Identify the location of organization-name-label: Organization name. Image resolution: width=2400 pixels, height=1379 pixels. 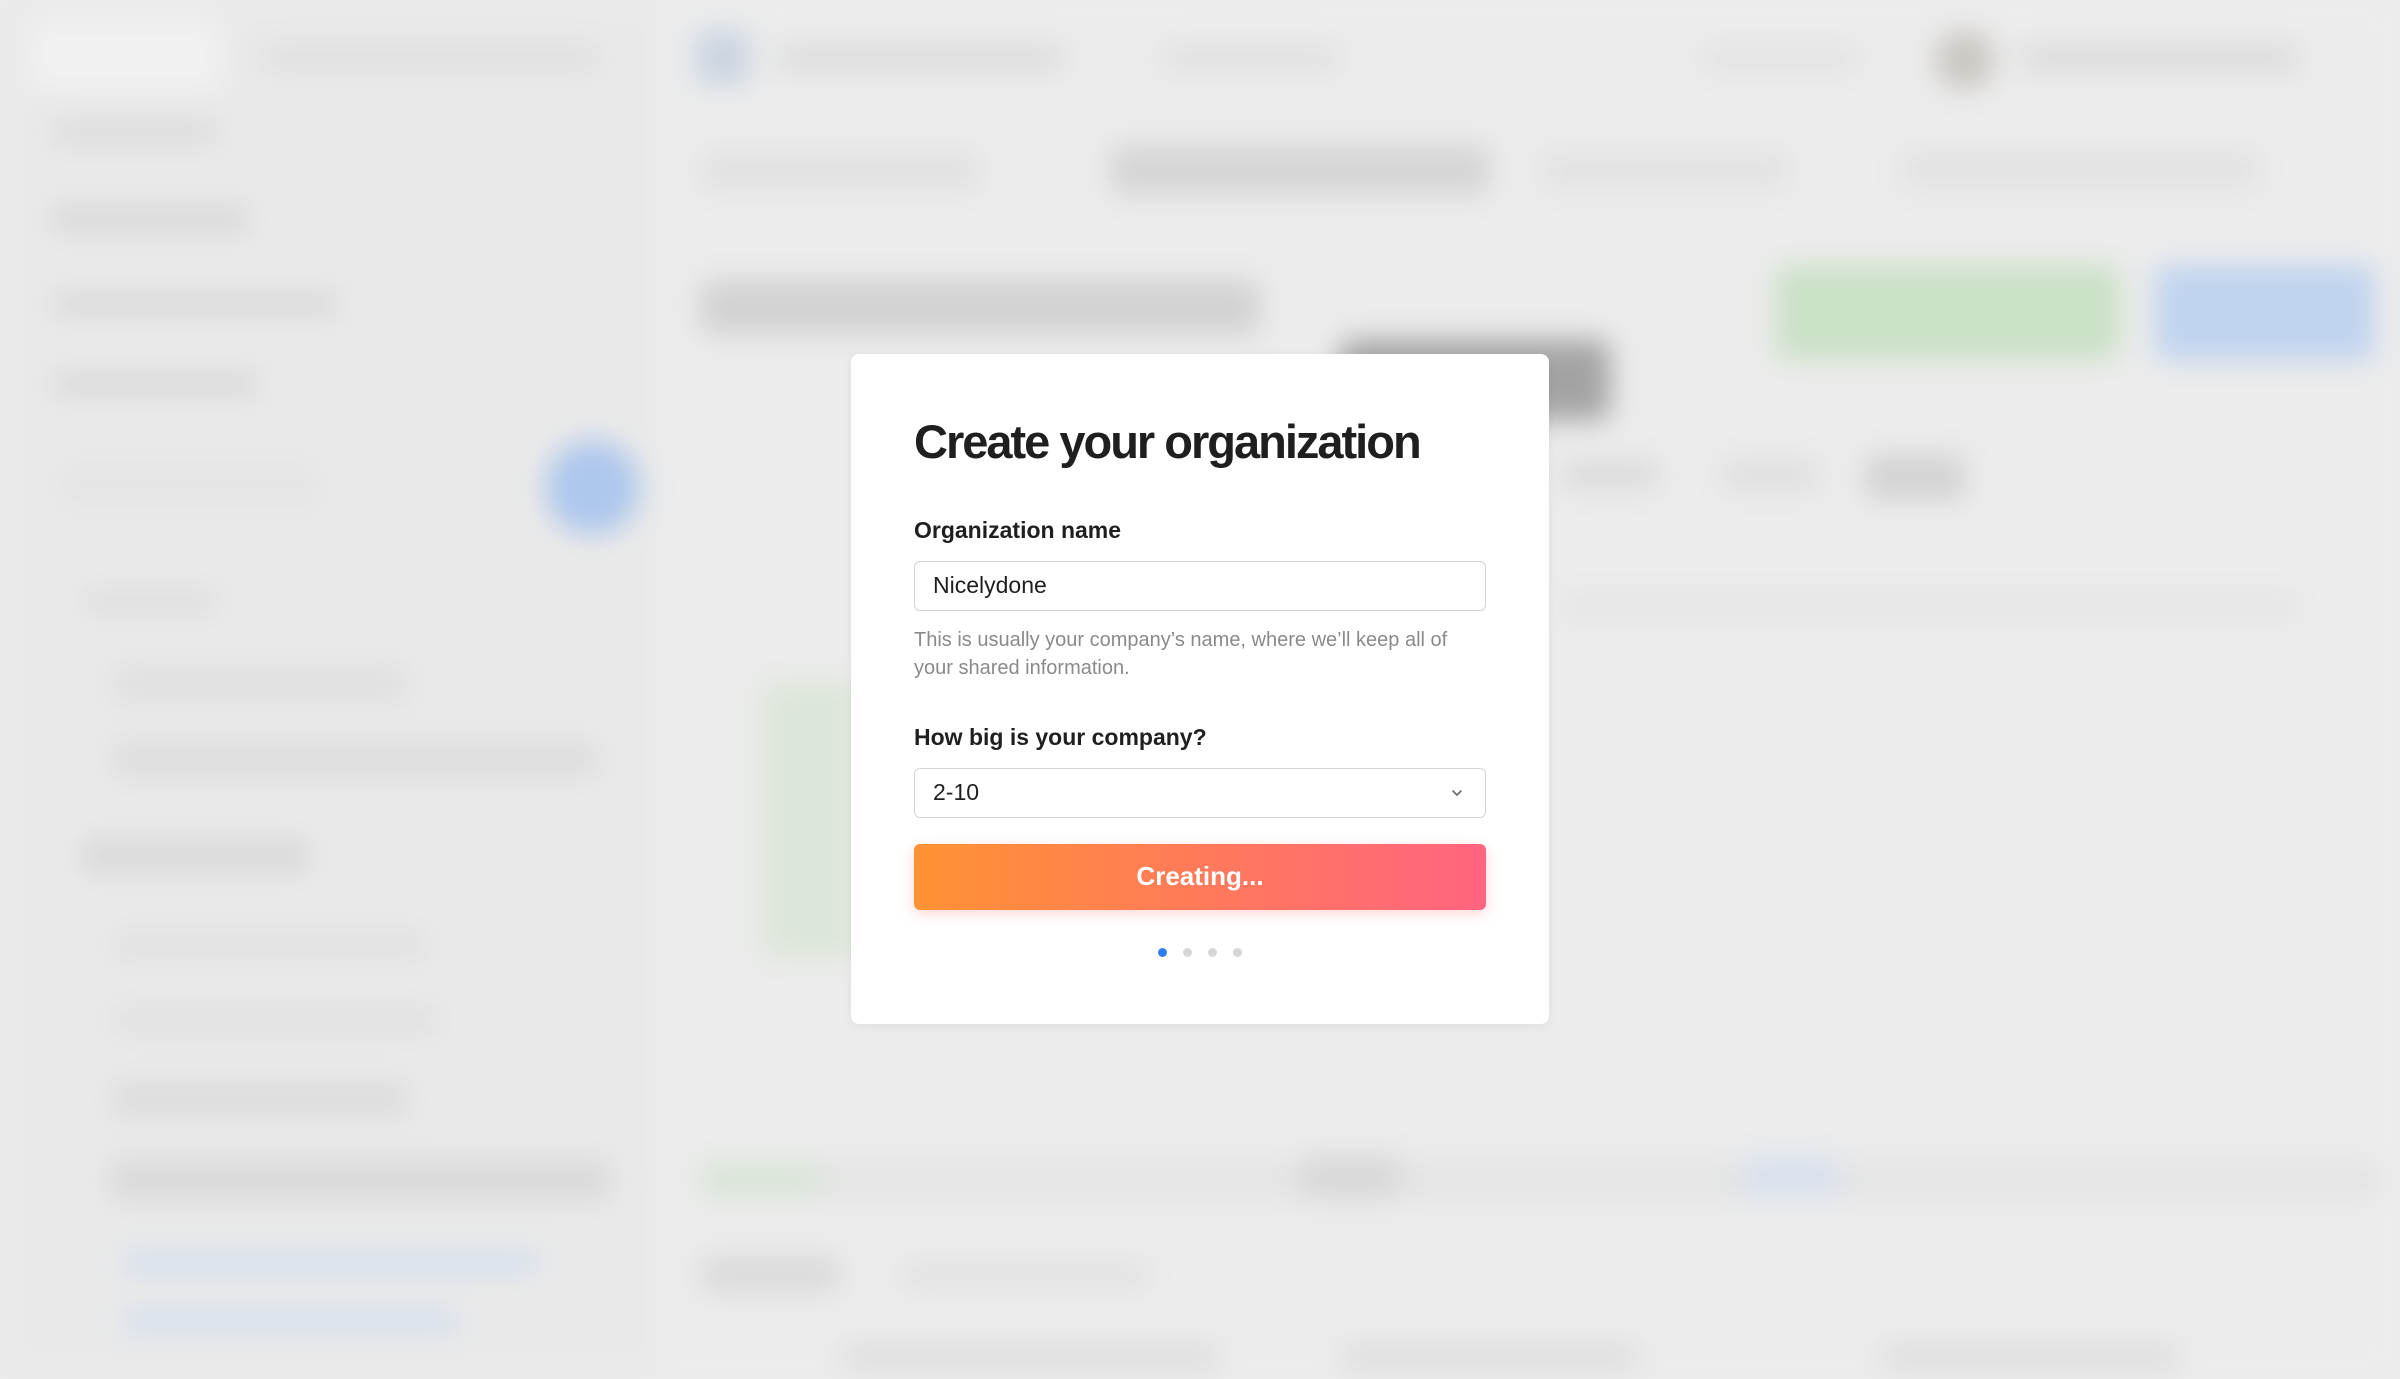
(1018, 529).